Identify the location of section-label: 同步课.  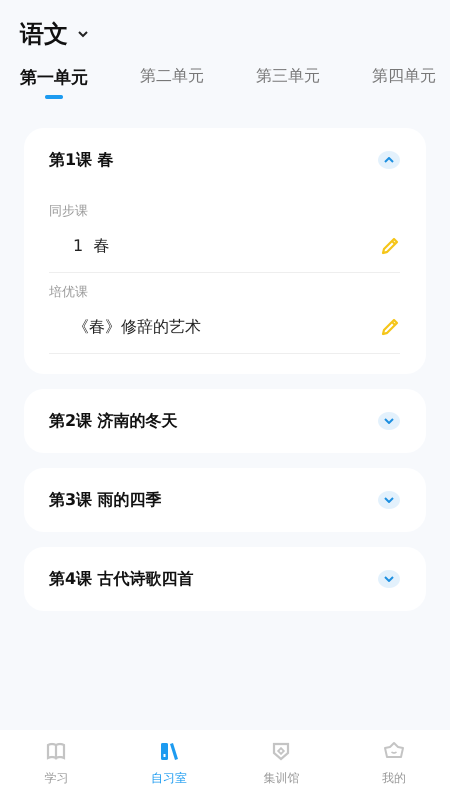
(69, 211).